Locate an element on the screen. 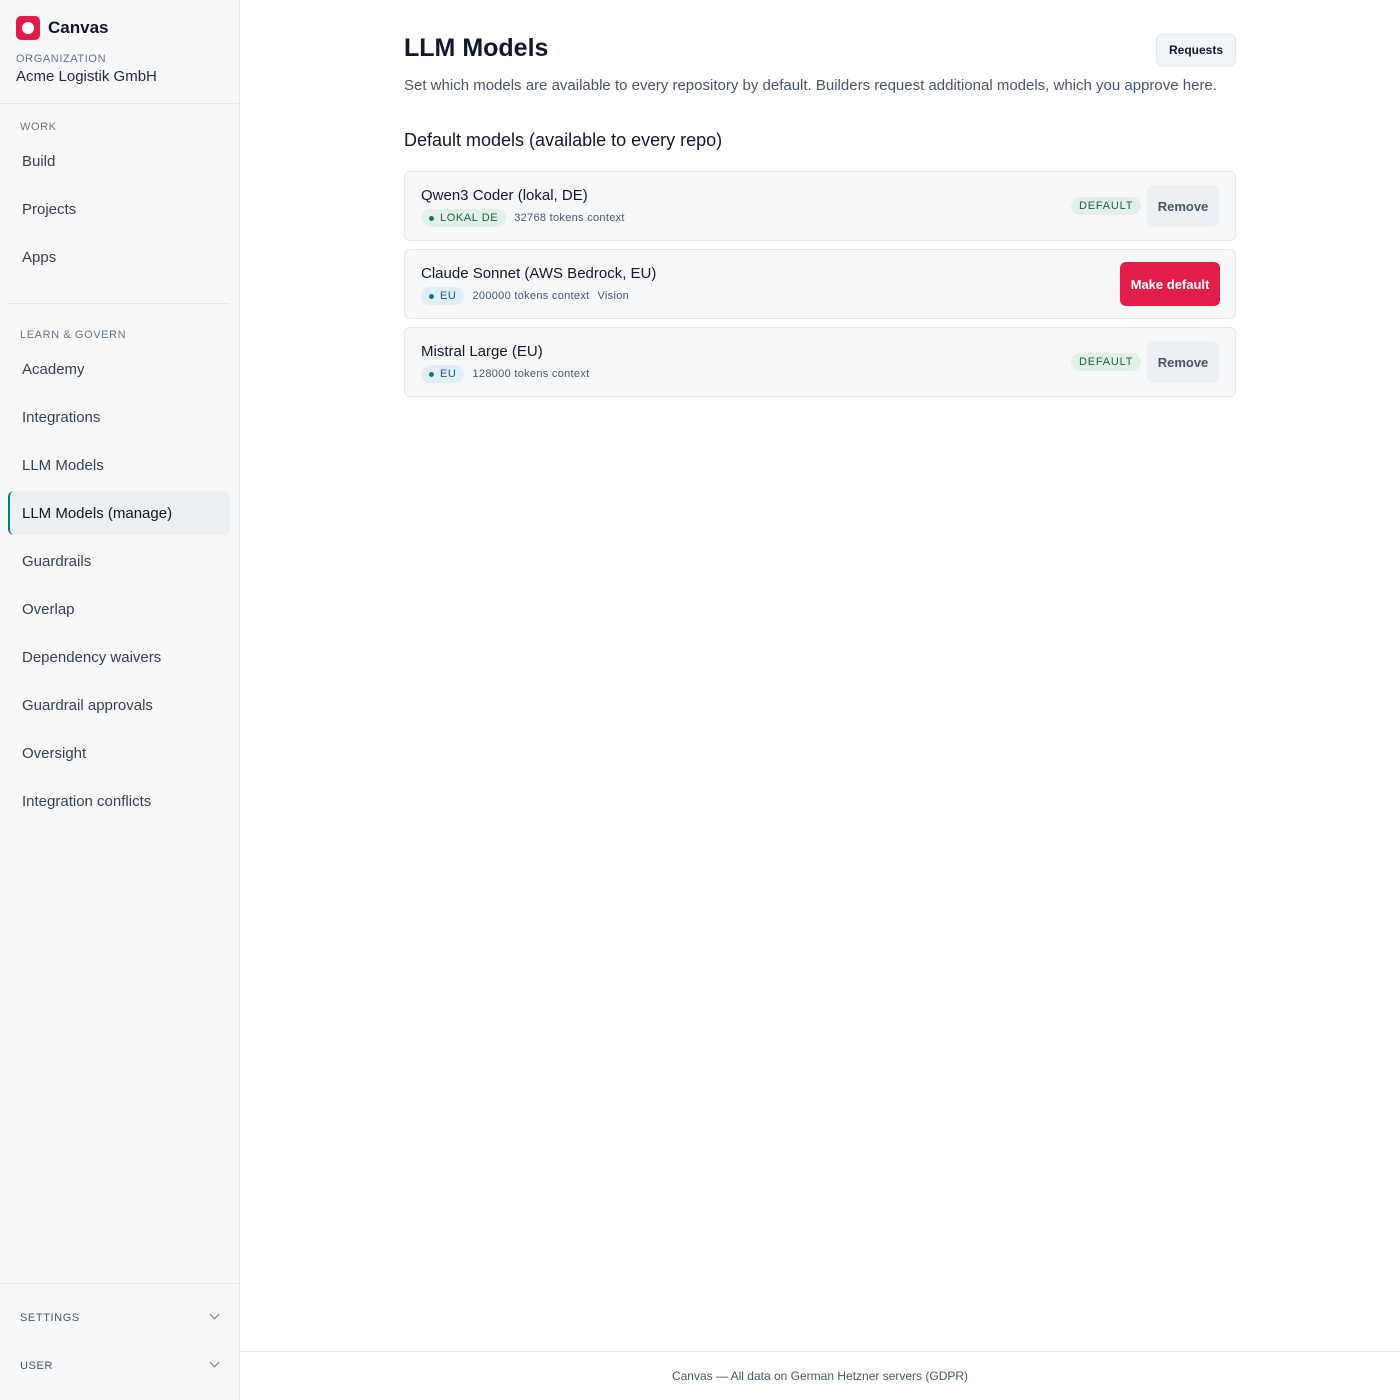 This screenshot has width=1400, height=1400. user-label: USER is located at coordinates (36, 1366).